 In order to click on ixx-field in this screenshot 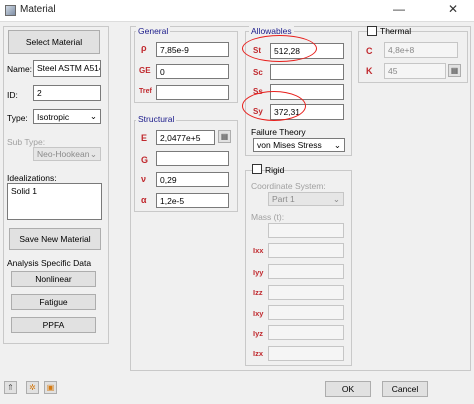, I will do `click(306, 250)`.